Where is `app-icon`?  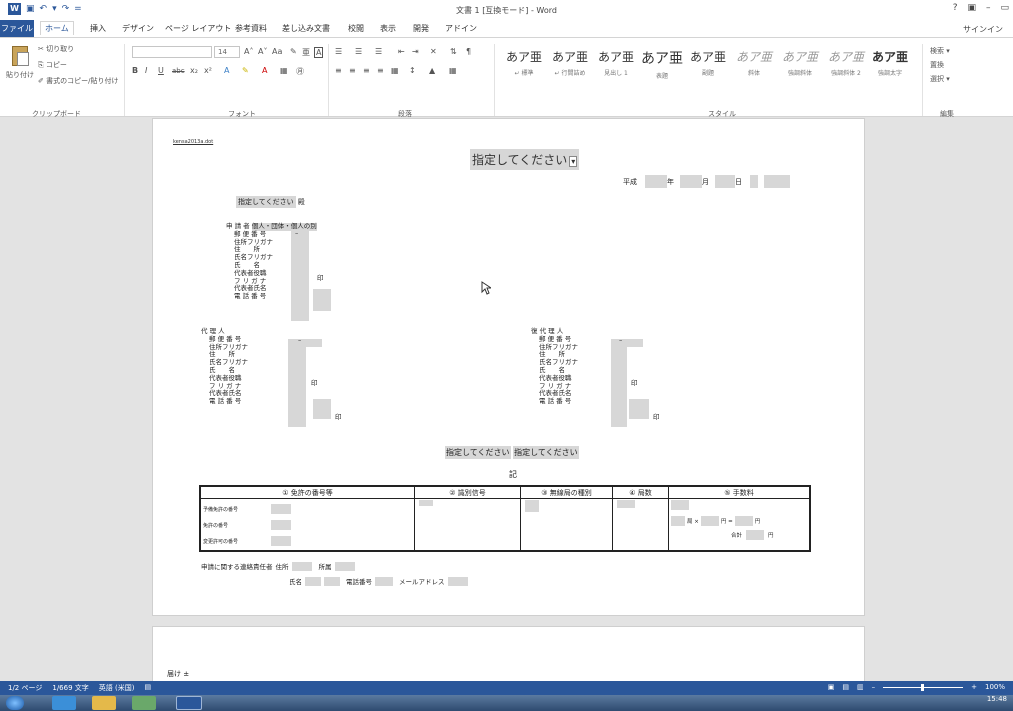 app-icon is located at coordinates (144, 703).